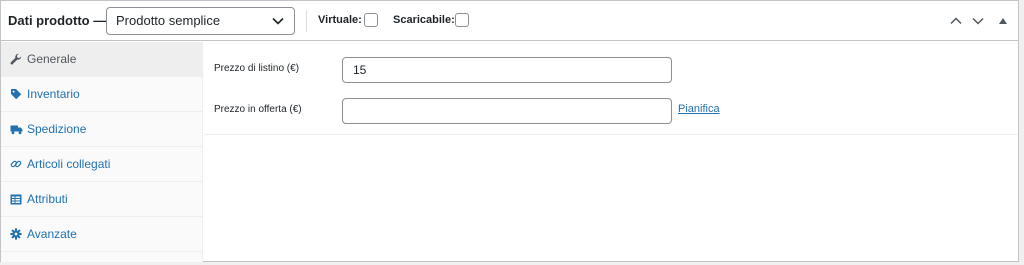  What do you see at coordinates (57, 20) in the screenshot?
I see `panel-title: Dati prodotto —` at bounding box center [57, 20].